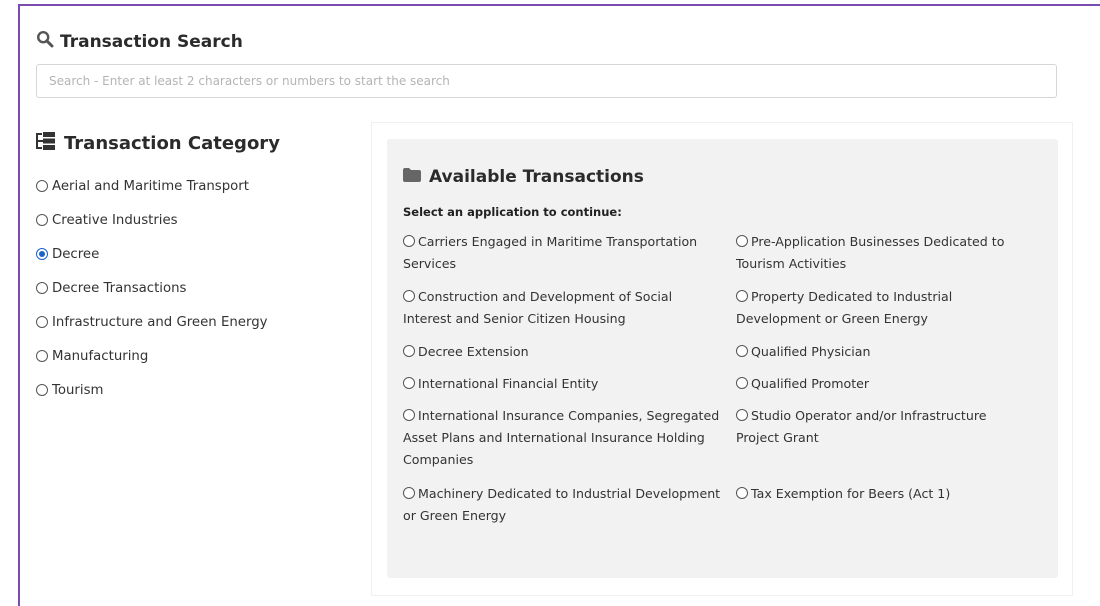  I want to click on transaction-option: Qualified Physician, so click(884, 357).